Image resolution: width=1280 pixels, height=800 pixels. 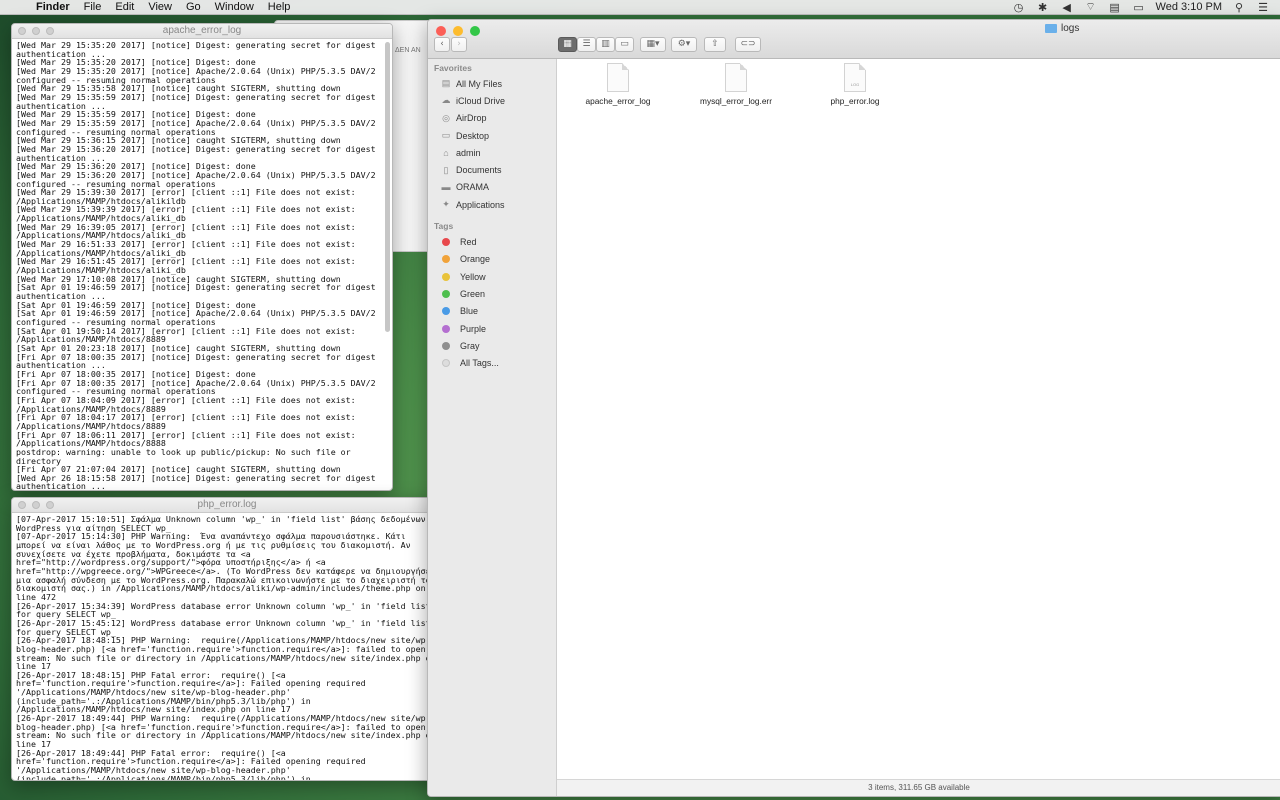 What do you see at coordinates (918, 787) in the screenshot?
I see `finder-status-bar: 3 items, 311.65 GB available` at bounding box center [918, 787].